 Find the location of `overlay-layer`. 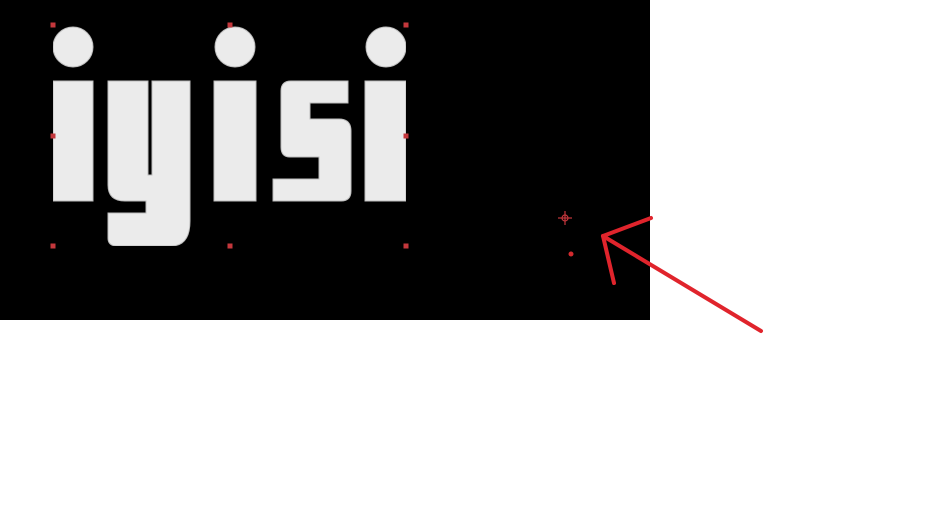

overlay-layer is located at coordinates (660, 272).